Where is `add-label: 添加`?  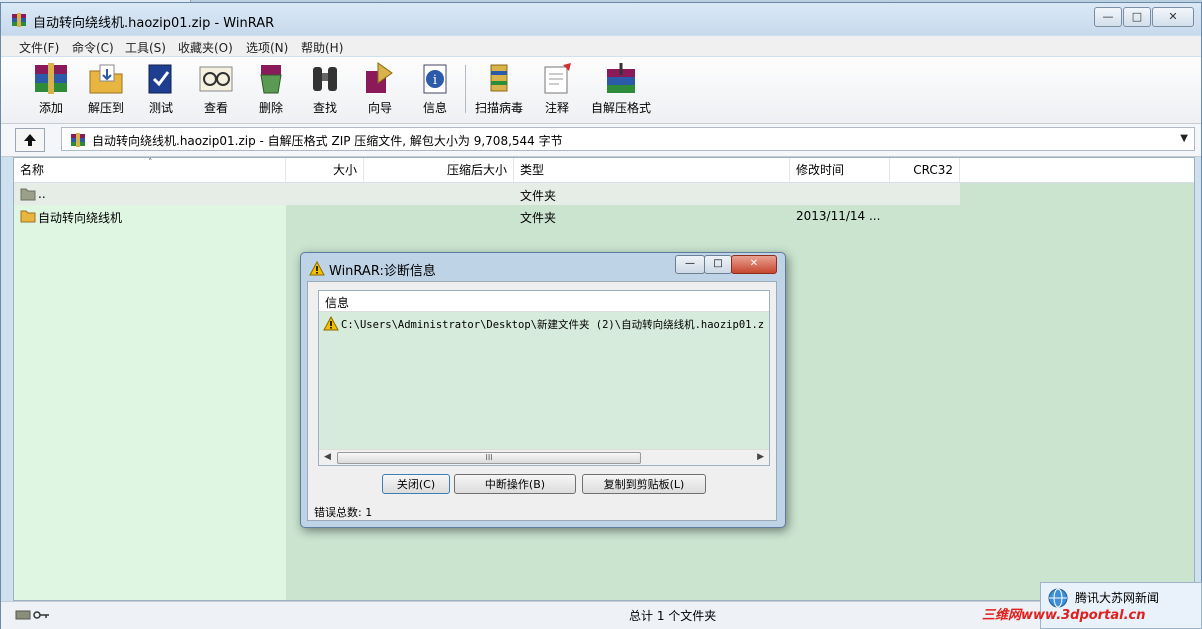 add-label: 添加 is located at coordinates (50, 108).